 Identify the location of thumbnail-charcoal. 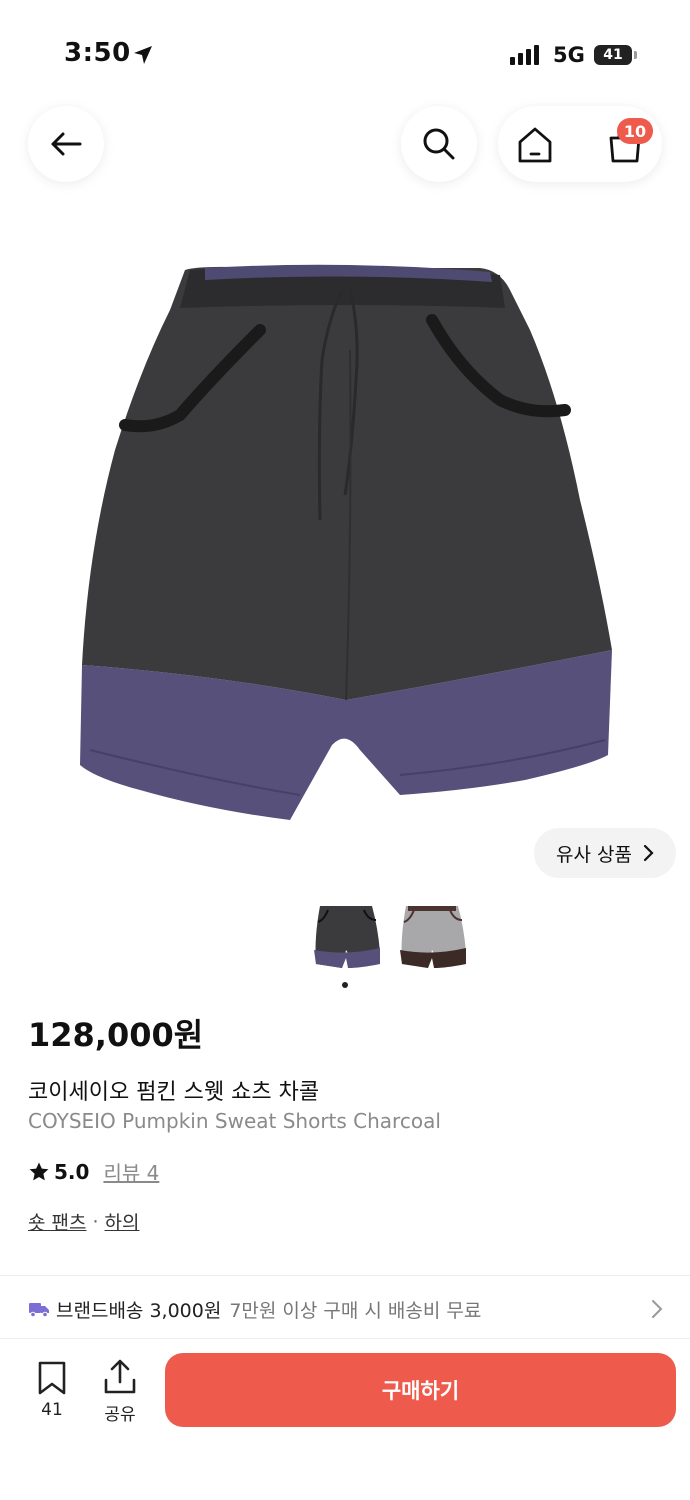
(346, 935).